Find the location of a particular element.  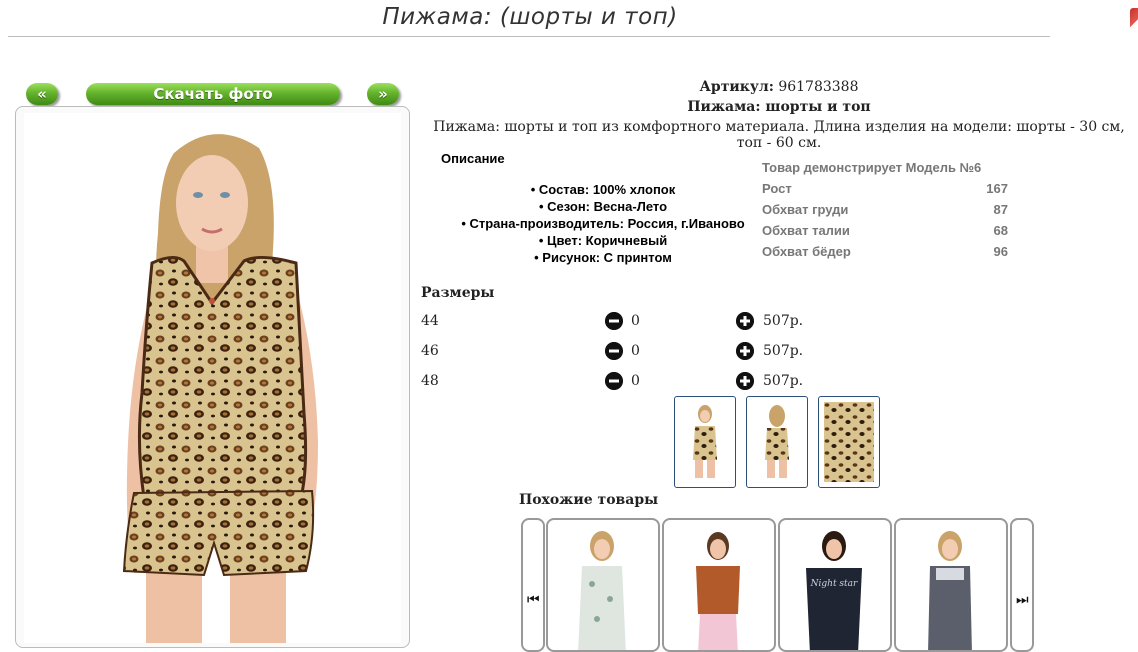

photo-thumbnail-fabric is located at coordinates (849, 442).